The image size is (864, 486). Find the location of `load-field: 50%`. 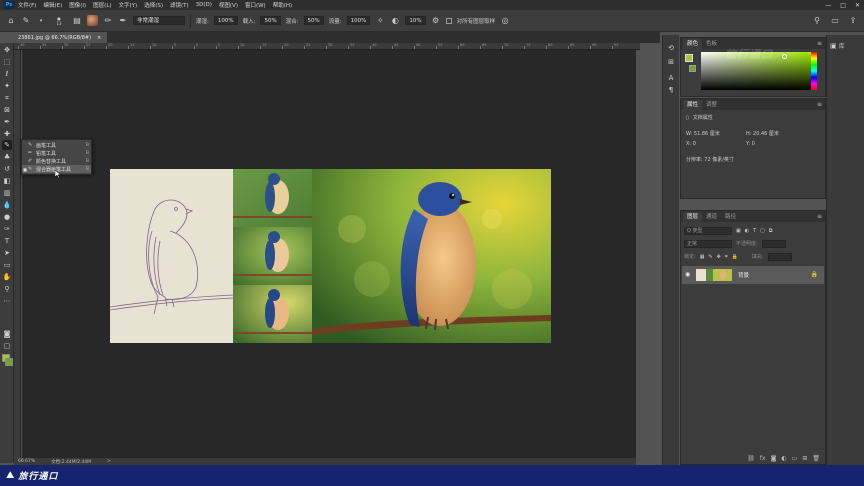

load-field: 50% is located at coordinates (270, 20).